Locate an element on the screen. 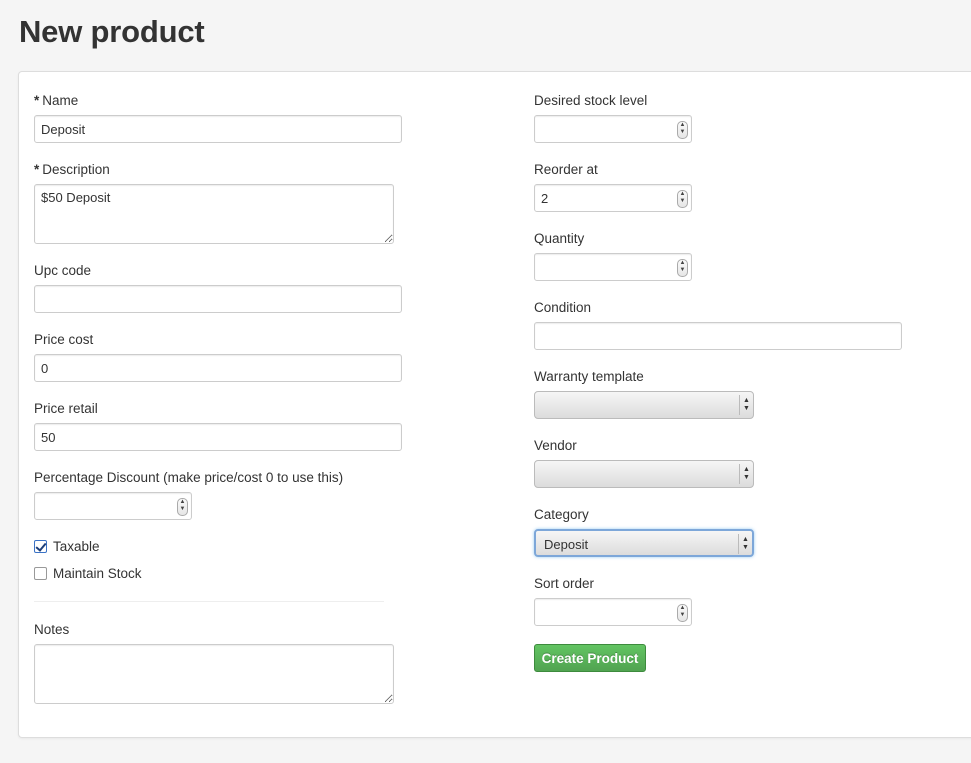 Image resolution: width=971 pixels, height=763 pixels. description-field: * Description $50 Deposit is located at coordinates (214, 203).